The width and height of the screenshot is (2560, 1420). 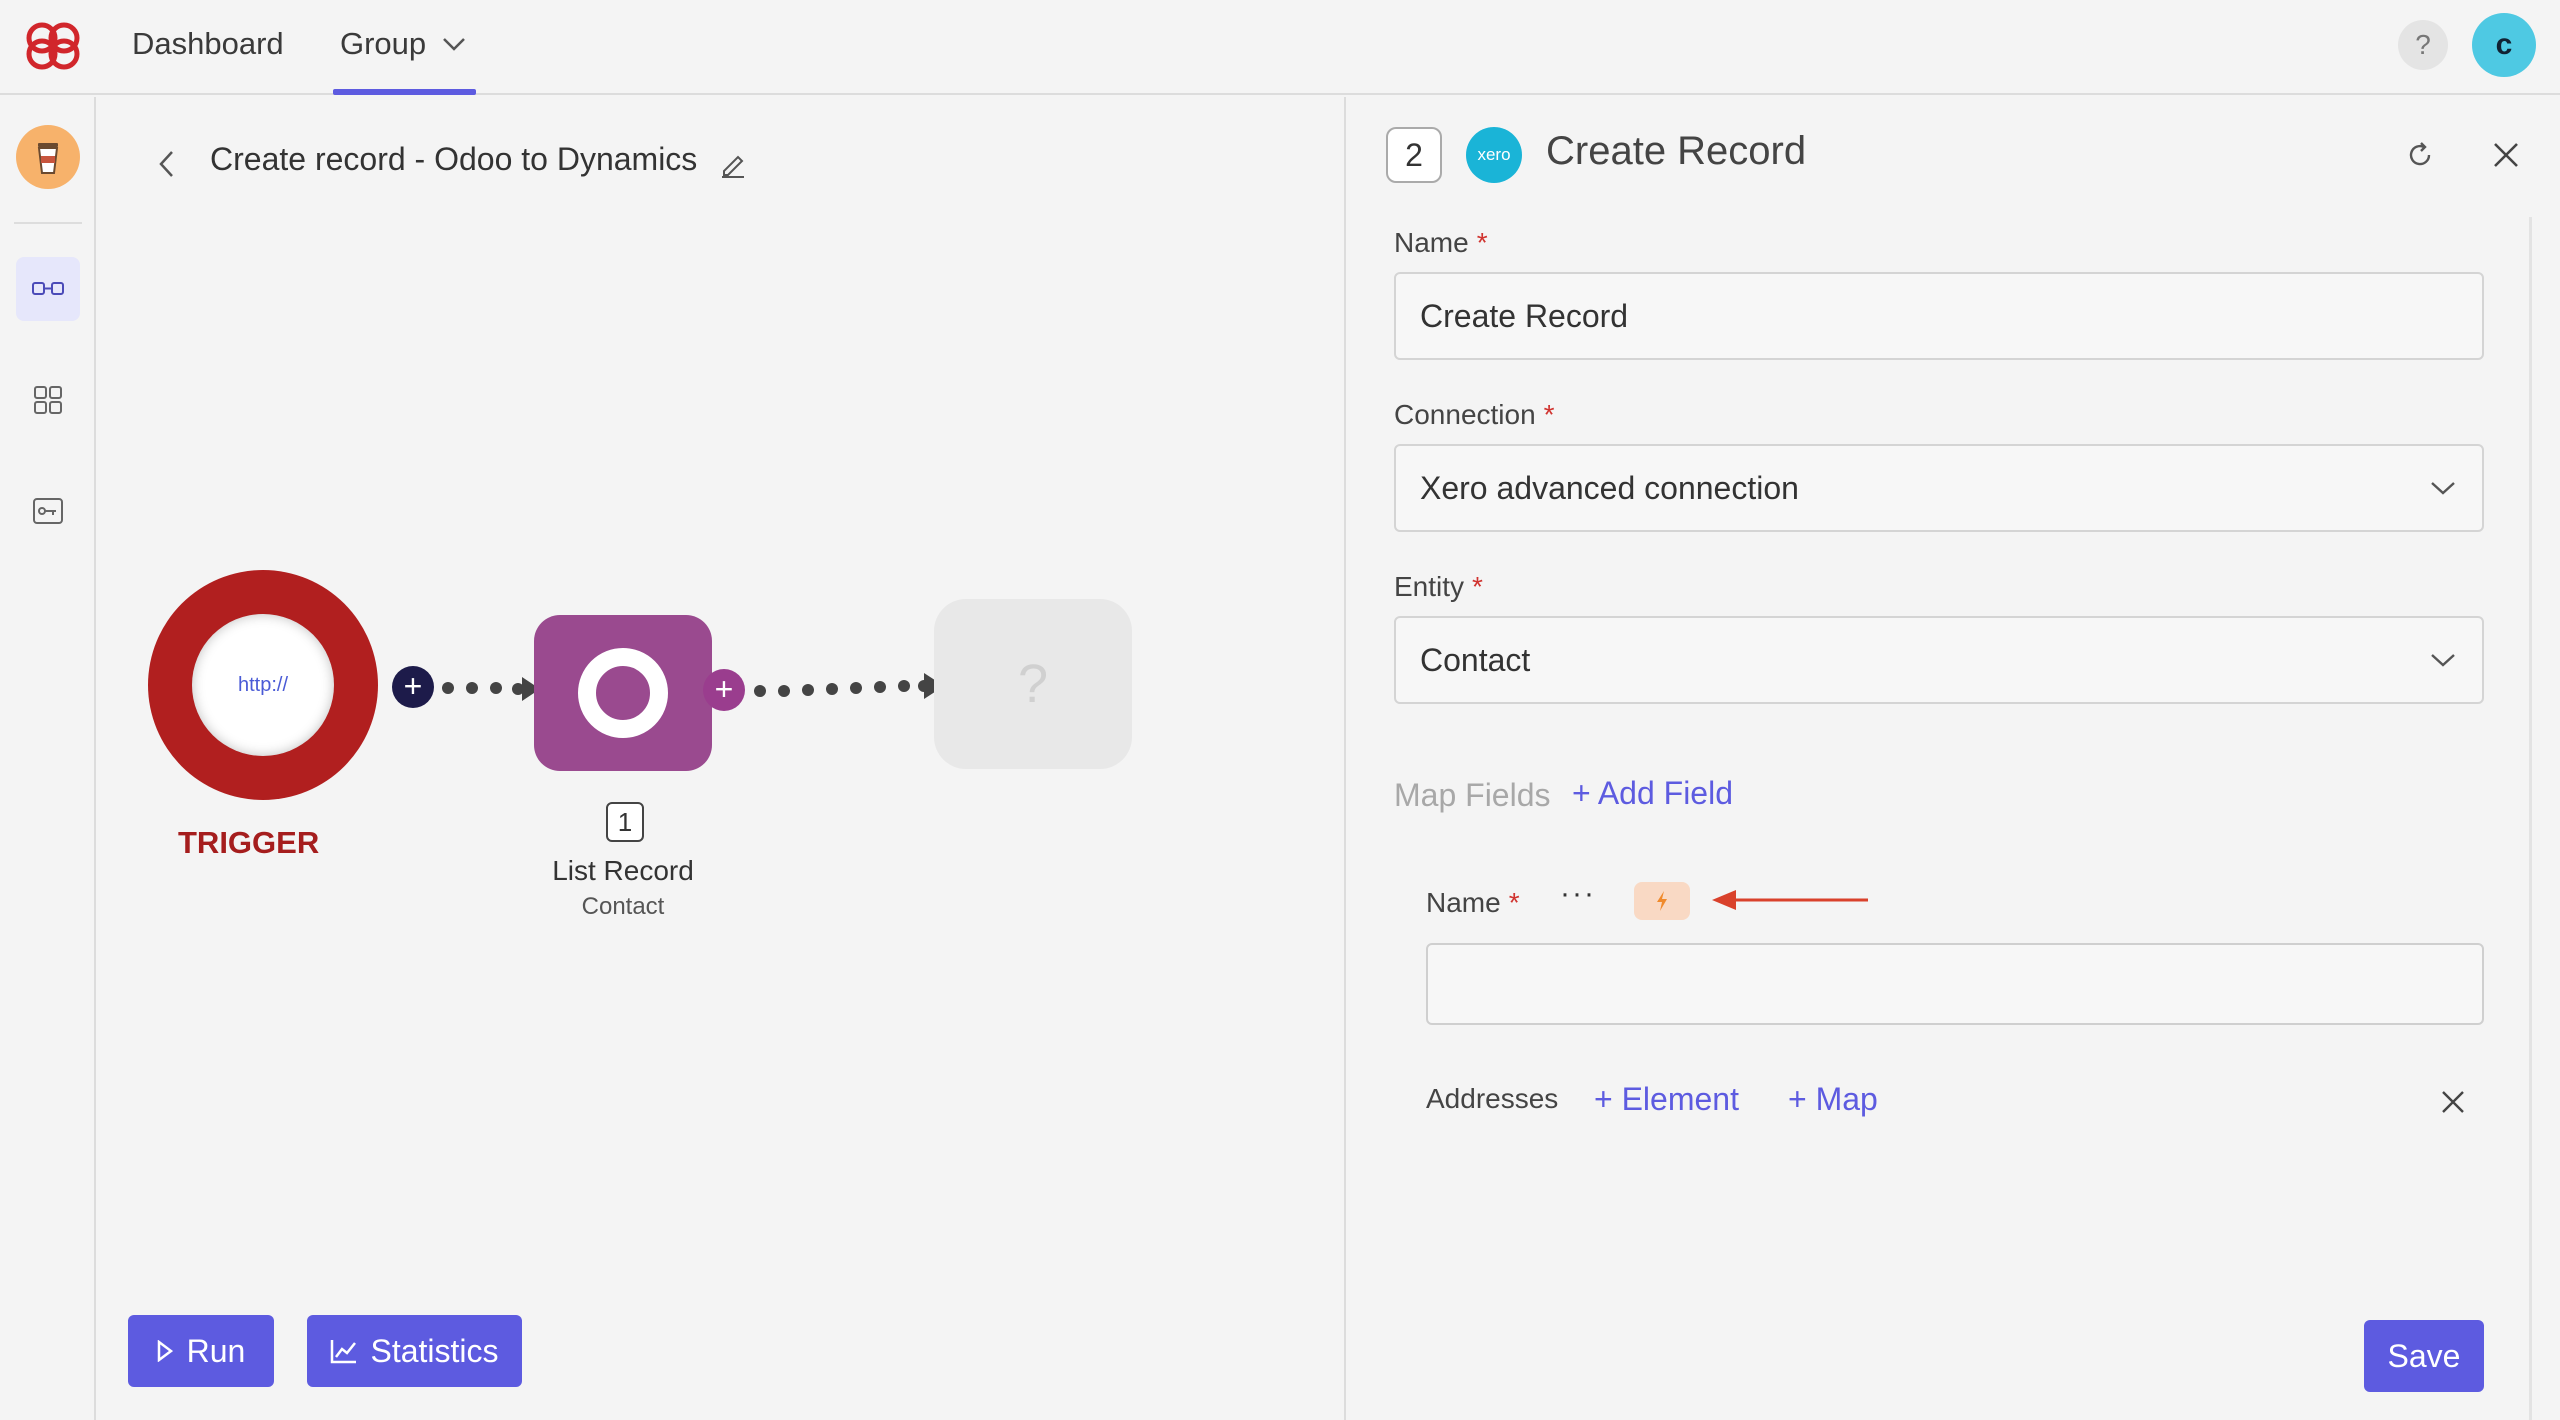 I want to click on flow-link-icon, so click(x=48, y=288).